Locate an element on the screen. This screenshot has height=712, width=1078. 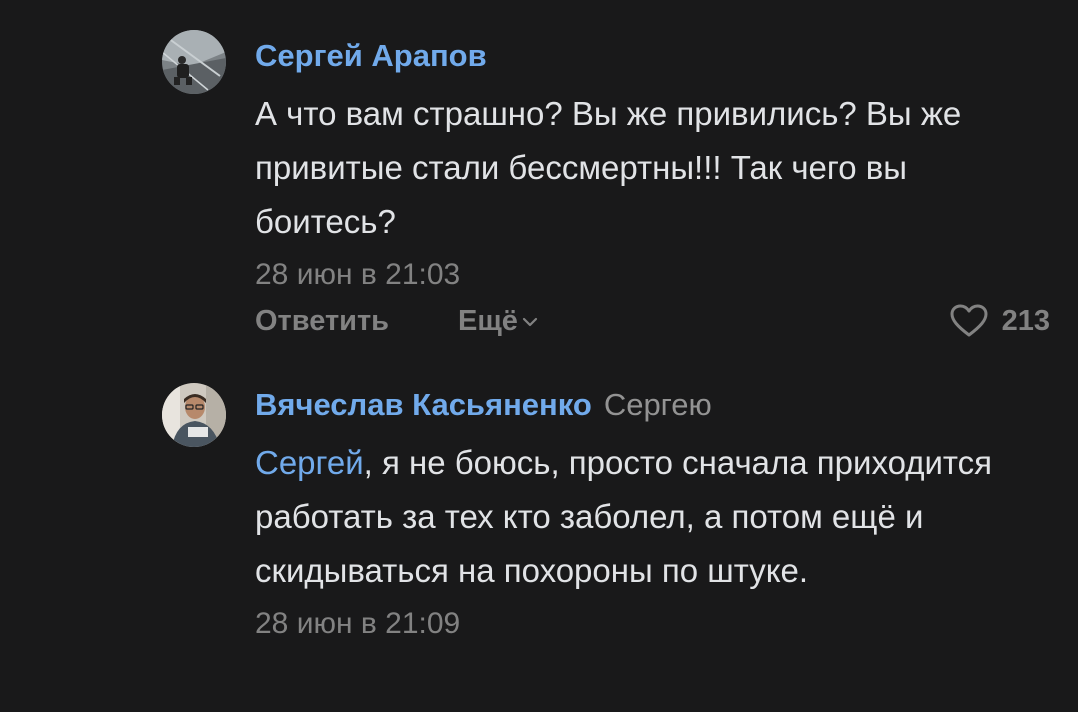
mention-link: Сергей is located at coordinates (309, 462).